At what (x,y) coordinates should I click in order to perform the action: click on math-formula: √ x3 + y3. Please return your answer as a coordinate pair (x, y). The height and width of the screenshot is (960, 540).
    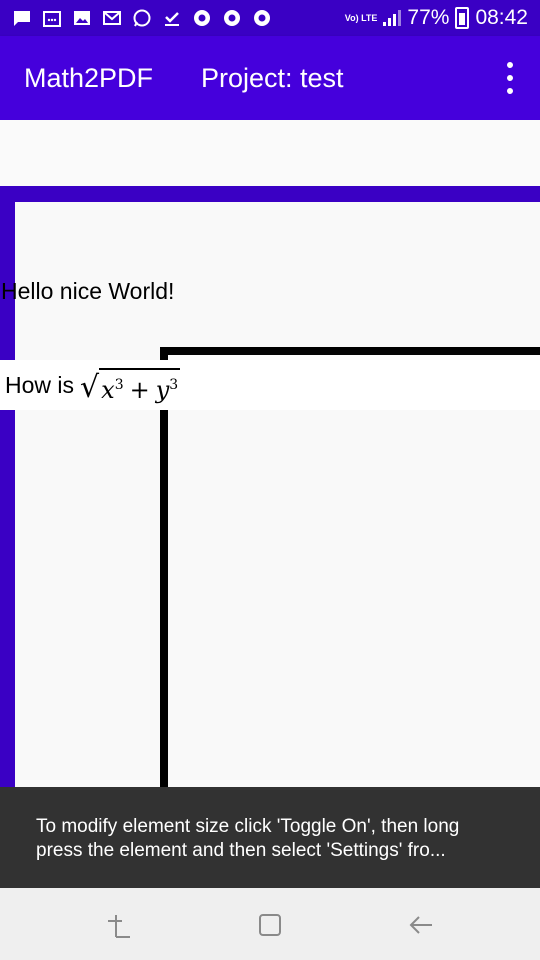
    Looking at the image, I should click on (130, 386).